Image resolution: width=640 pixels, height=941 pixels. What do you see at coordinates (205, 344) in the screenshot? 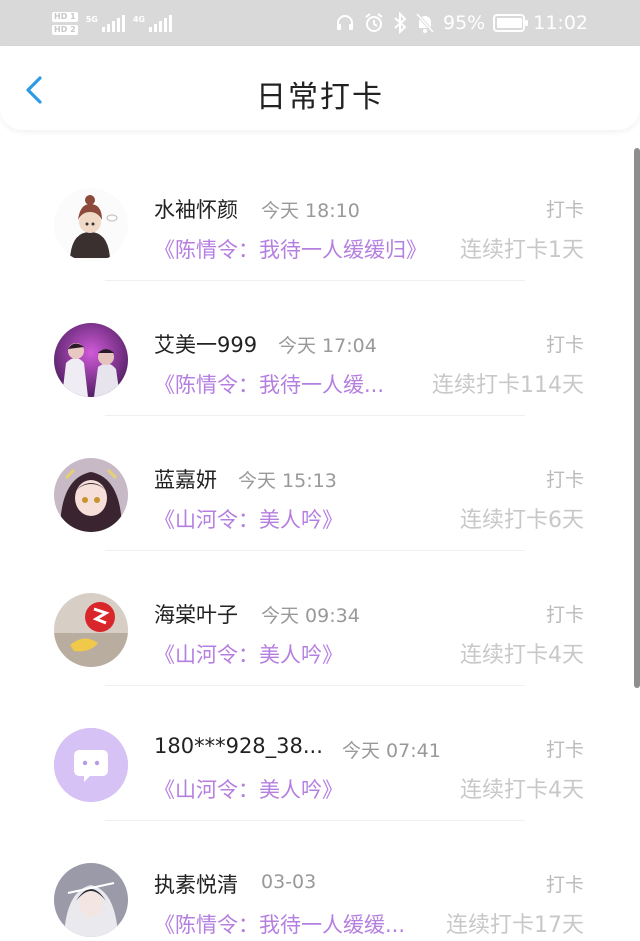
I see `user-name: 艾美一999` at bounding box center [205, 344].